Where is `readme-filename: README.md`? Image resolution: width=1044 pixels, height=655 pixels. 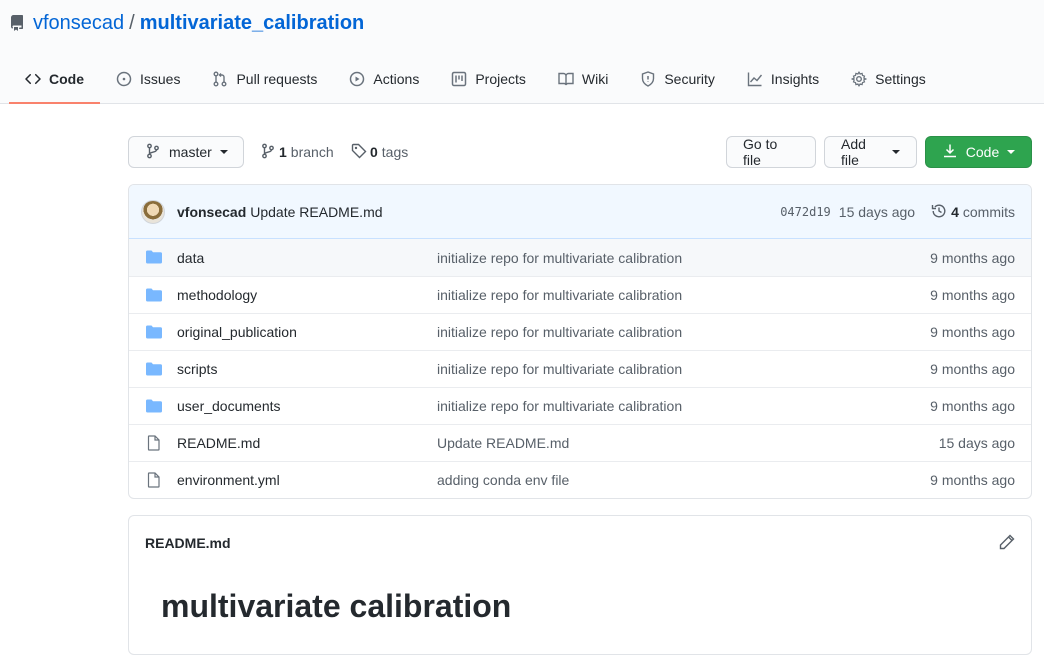
readme-filename: README.md is located at coordinates (188, 543).